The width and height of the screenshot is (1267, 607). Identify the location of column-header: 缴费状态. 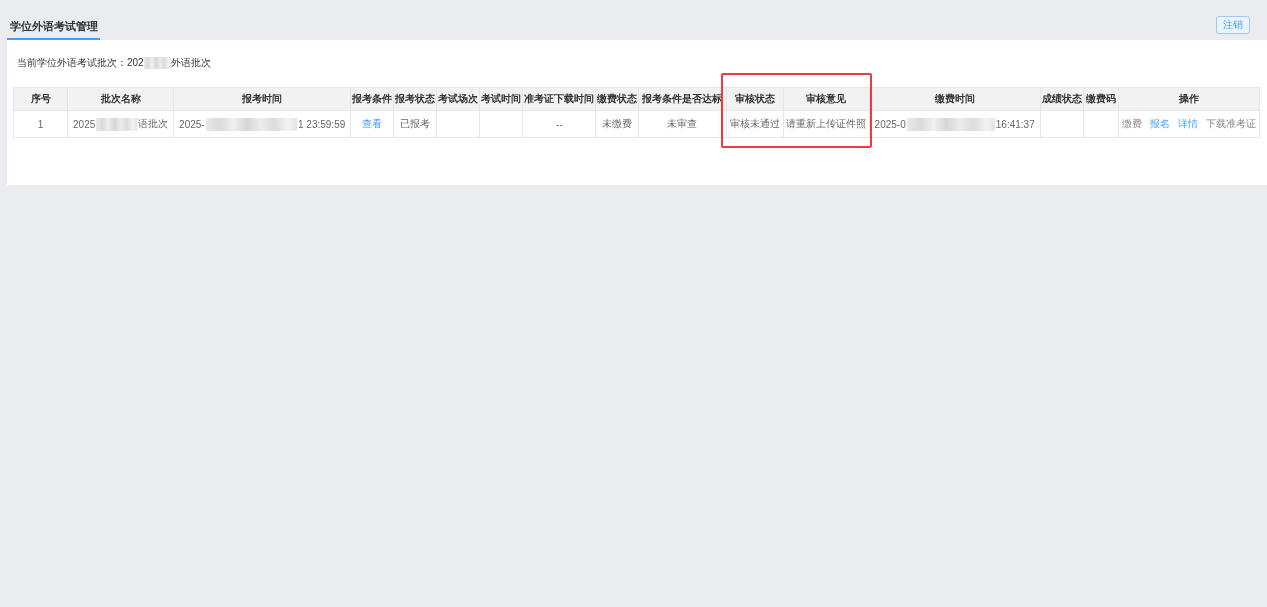
(617, 99).